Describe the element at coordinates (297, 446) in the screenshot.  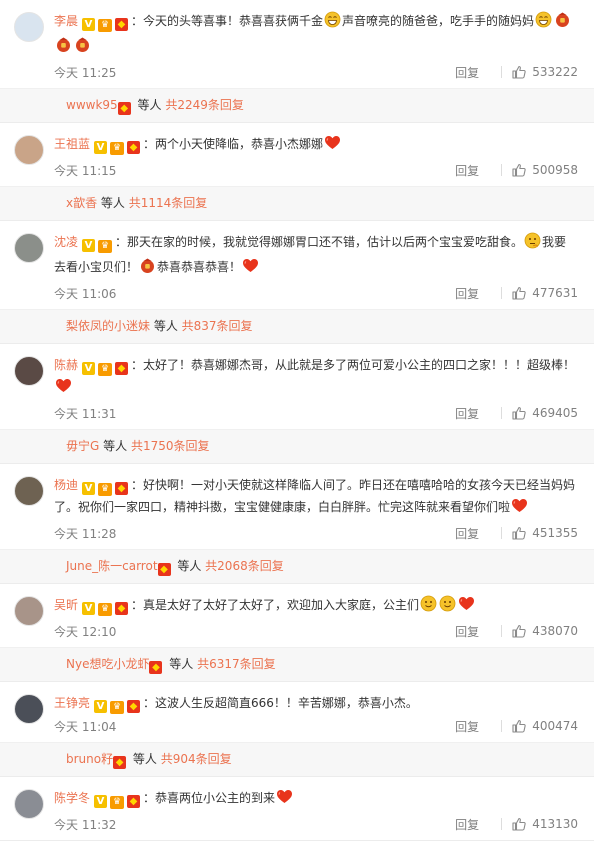
I see `reply-summary: 毋宁G 等人 共1750条回复` at that location.